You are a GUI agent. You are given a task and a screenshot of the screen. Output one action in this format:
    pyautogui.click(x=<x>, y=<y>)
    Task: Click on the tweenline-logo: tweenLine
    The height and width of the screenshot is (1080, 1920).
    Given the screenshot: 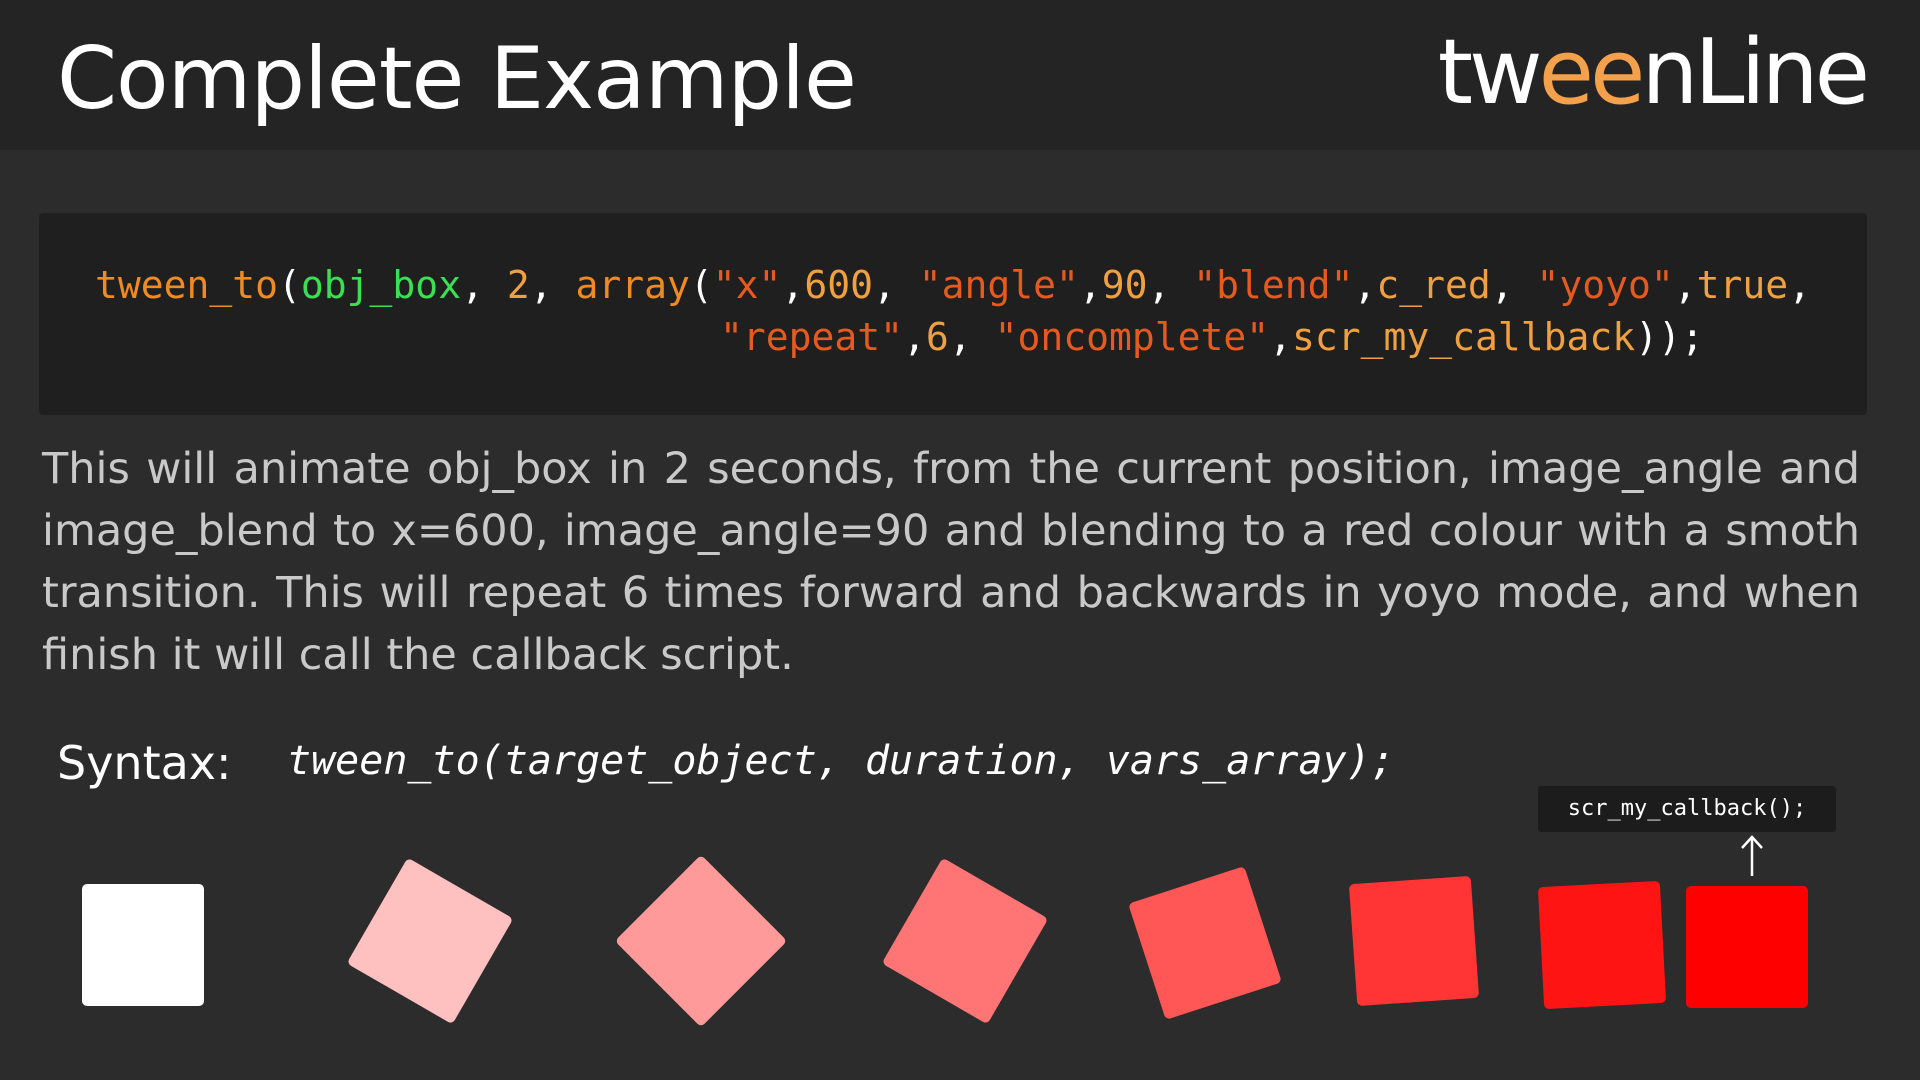 What is the action you would take?
    pyautogui.click(x=1653, y=73)
    